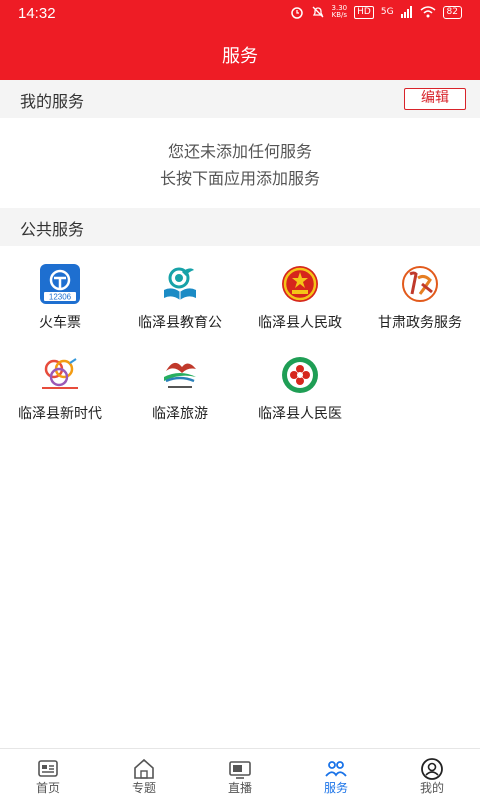 The height and width of the screenshot is (800, 480). I want to click on empty-hint-line1: 您还未添加任何服务, so click(239, 151).